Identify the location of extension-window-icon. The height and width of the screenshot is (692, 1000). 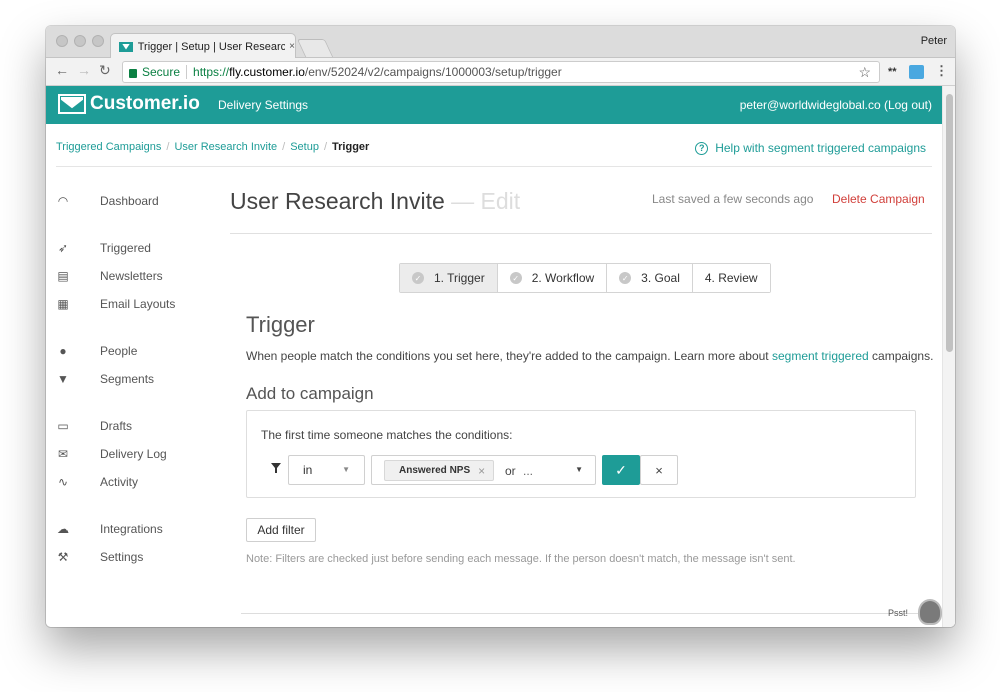
(916, 72).